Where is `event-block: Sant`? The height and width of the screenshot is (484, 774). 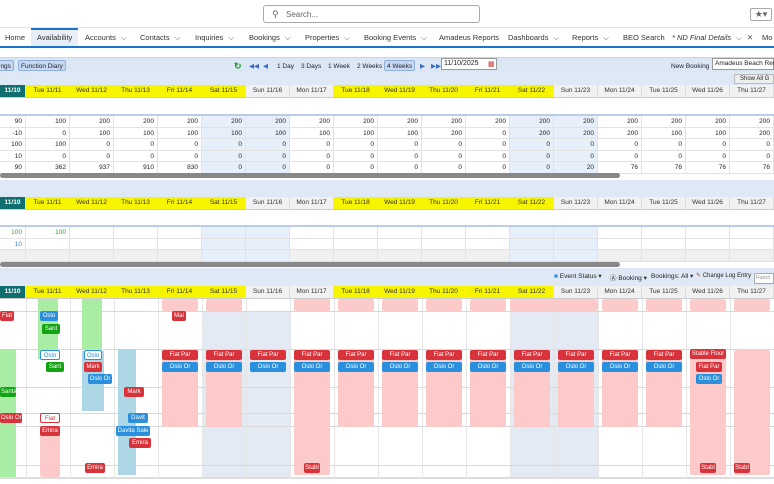 event-block: Sant is located at coordinates (51, 329).